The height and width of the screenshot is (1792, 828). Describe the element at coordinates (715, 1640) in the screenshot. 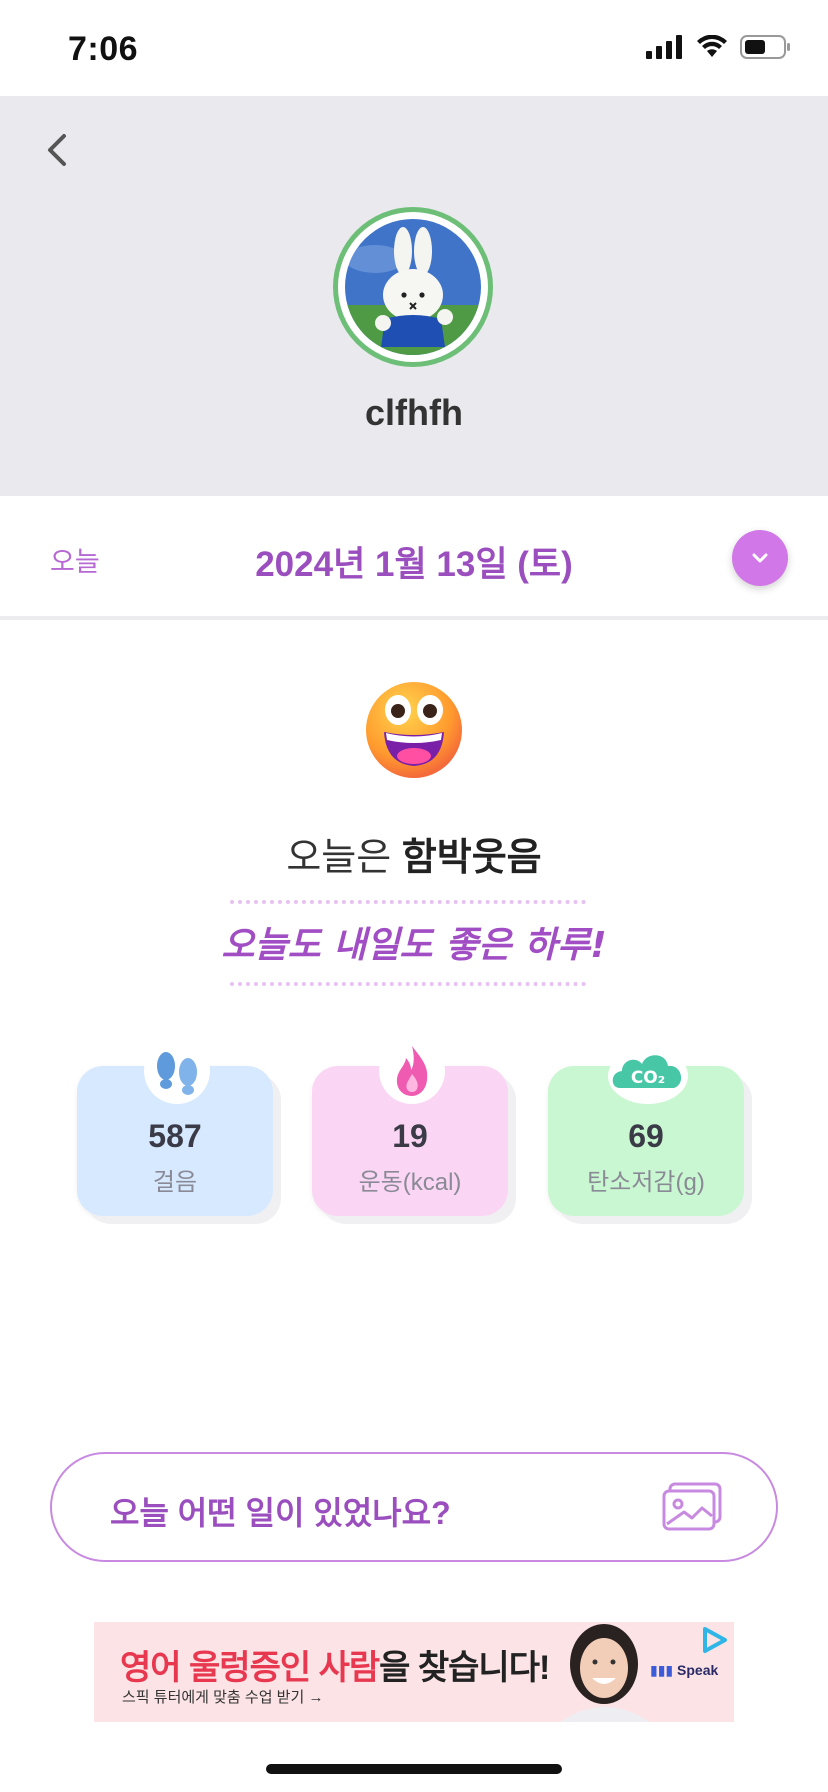

I see `adchoices-icon` at that location.